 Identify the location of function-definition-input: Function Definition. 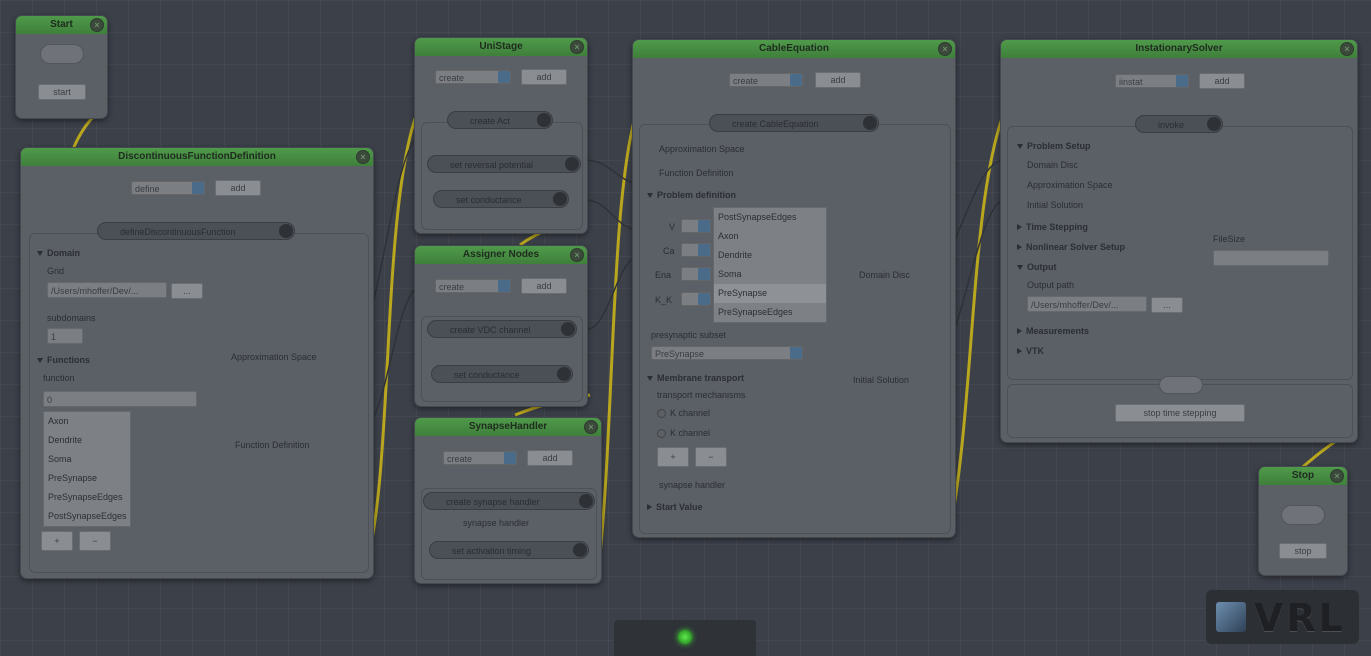
(696, 173).